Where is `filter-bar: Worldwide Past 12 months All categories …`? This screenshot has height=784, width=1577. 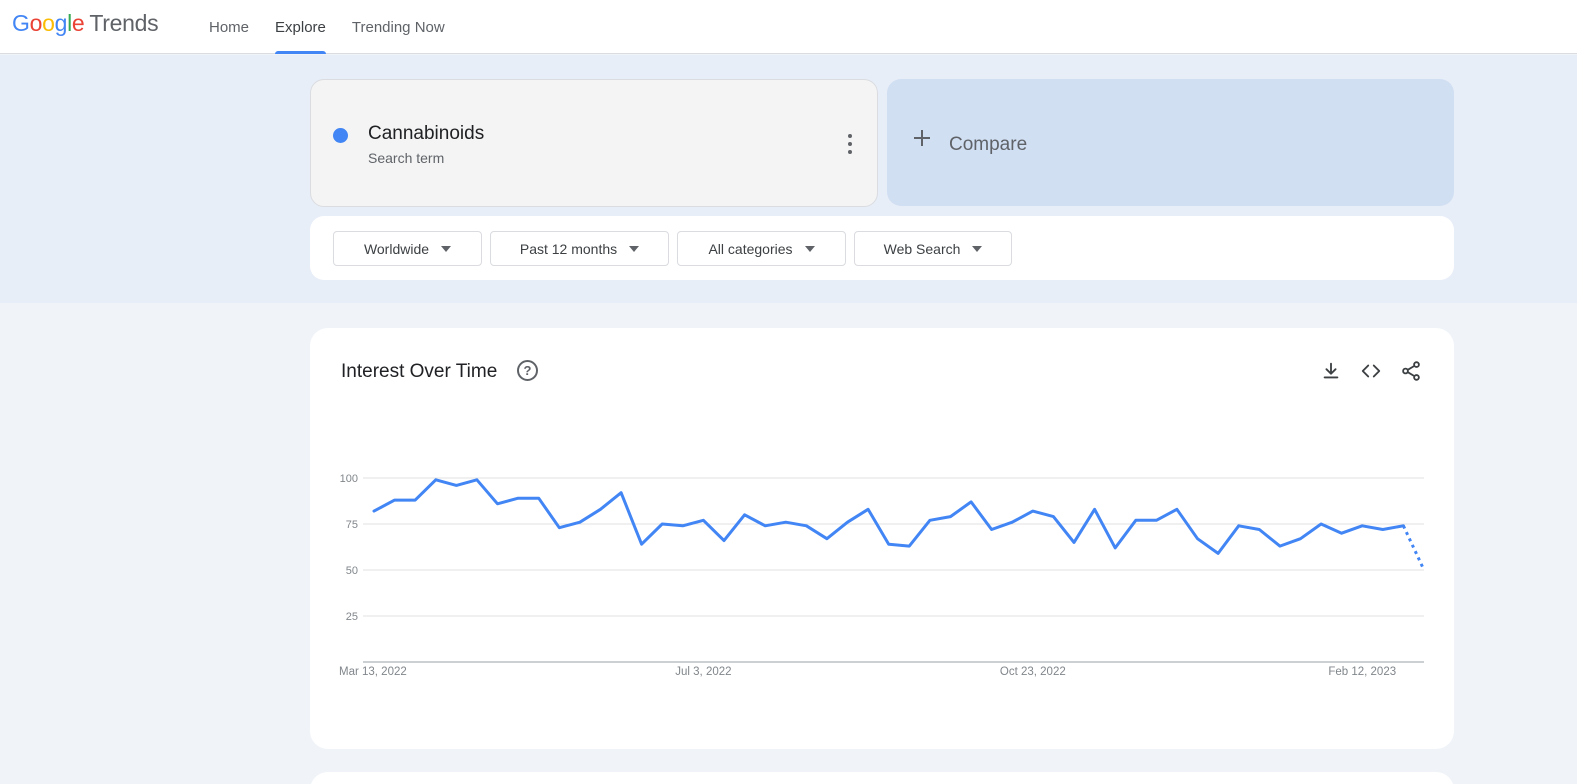
filter-bar: Worldwide Past 12 months All categories … is located at coordinates (882, 248).